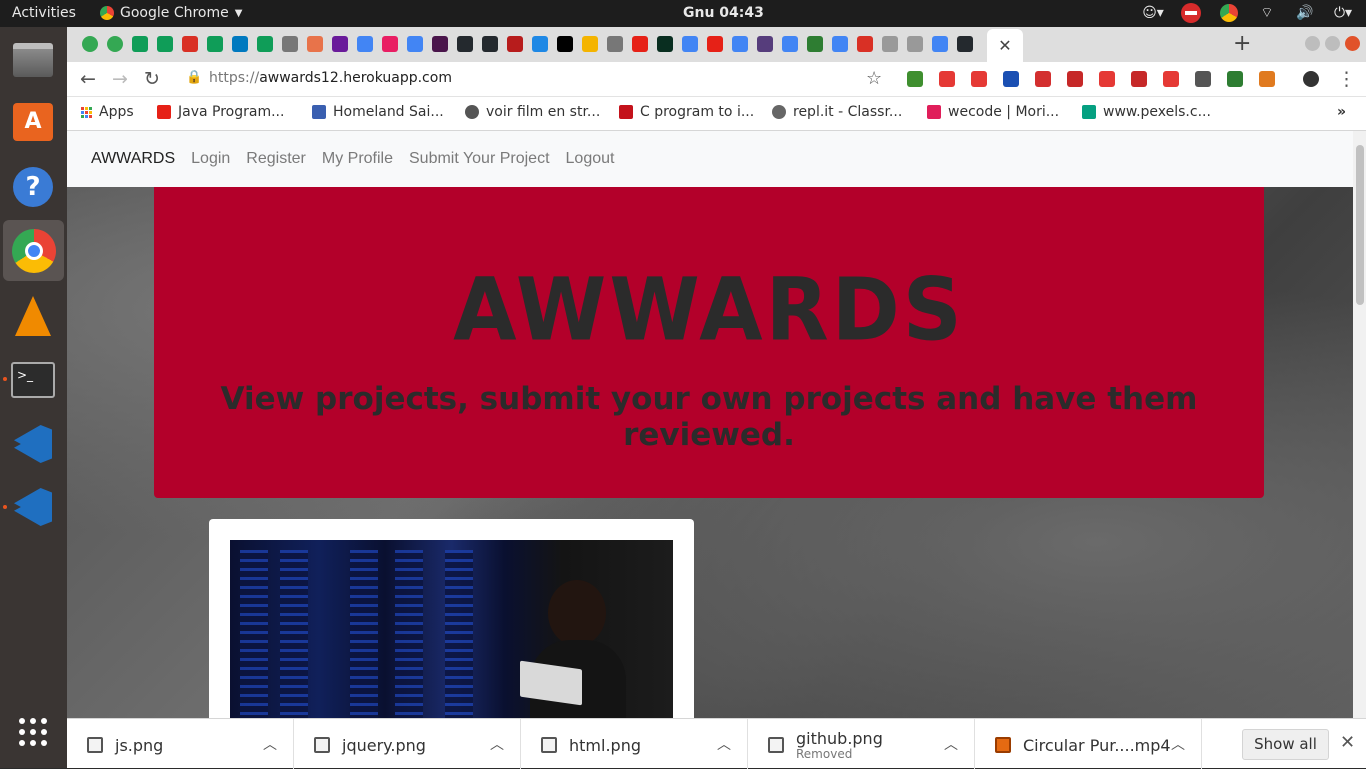 The width and height of the screenshot is (1366, 769). Describe the element at coordinates (1191, 13) in the screenshot. I see `do-not-disturb-icon` at that location.